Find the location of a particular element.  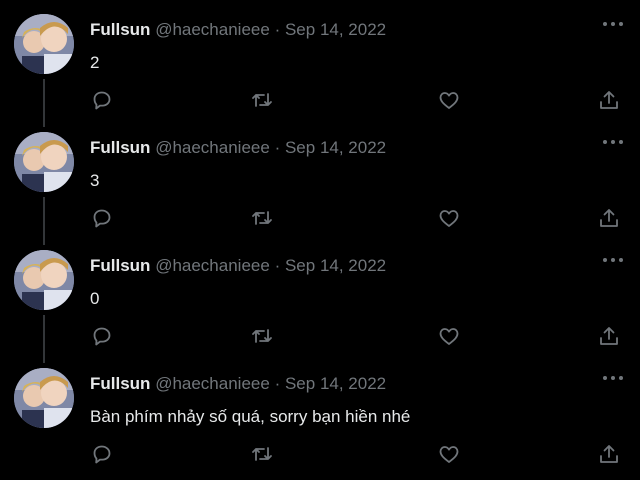

tweet-text: 3 is located at coordinates (95, 180).